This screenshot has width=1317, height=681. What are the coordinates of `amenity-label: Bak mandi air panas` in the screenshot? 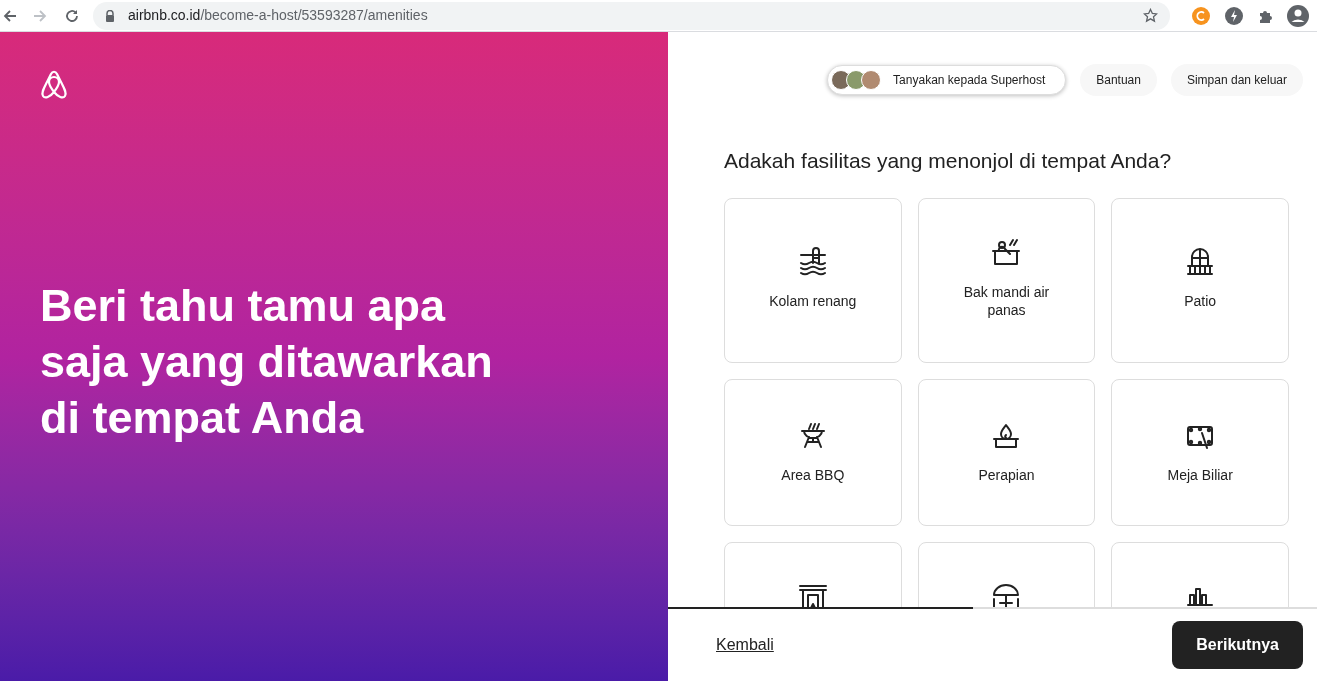 It's located at (1006, 301).